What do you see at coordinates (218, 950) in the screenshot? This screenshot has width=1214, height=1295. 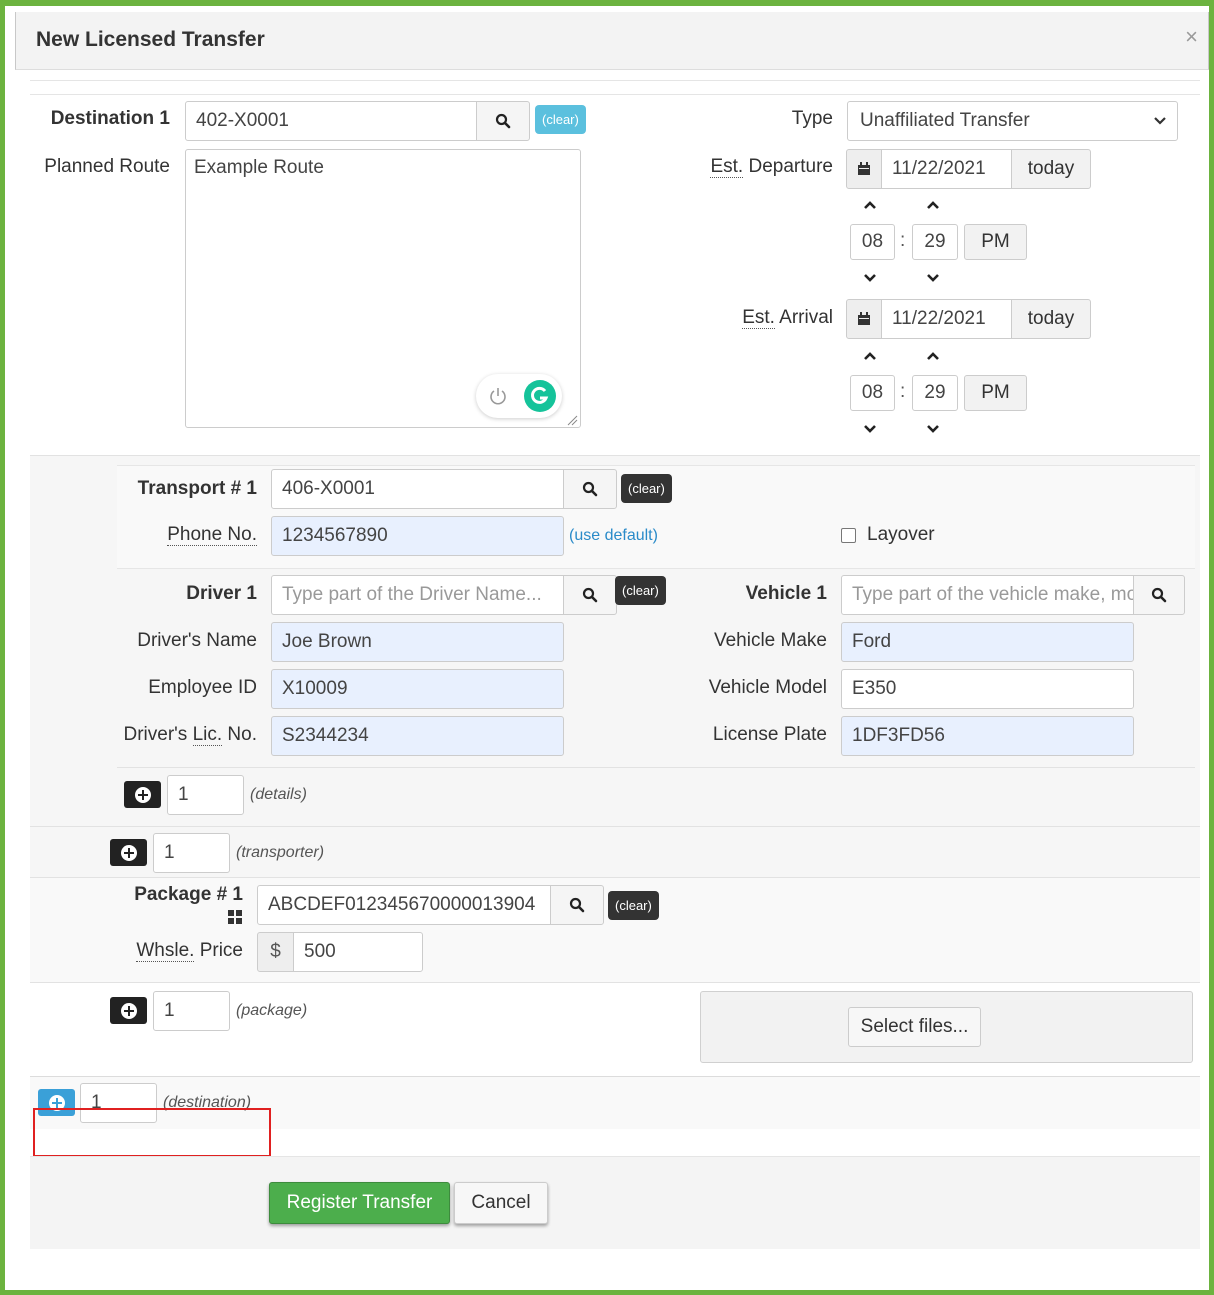 I see `price-label-post: Price` at bounding box center [218, 950].